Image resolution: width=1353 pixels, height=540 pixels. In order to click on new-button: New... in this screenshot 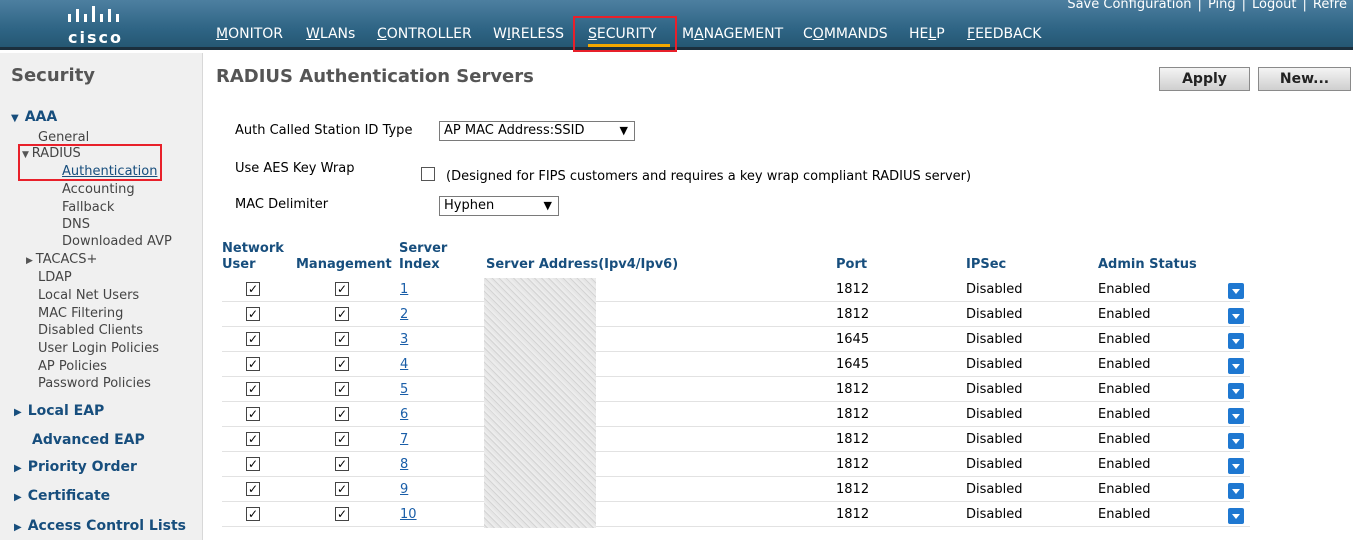, I will do `click(1304, 79)`.